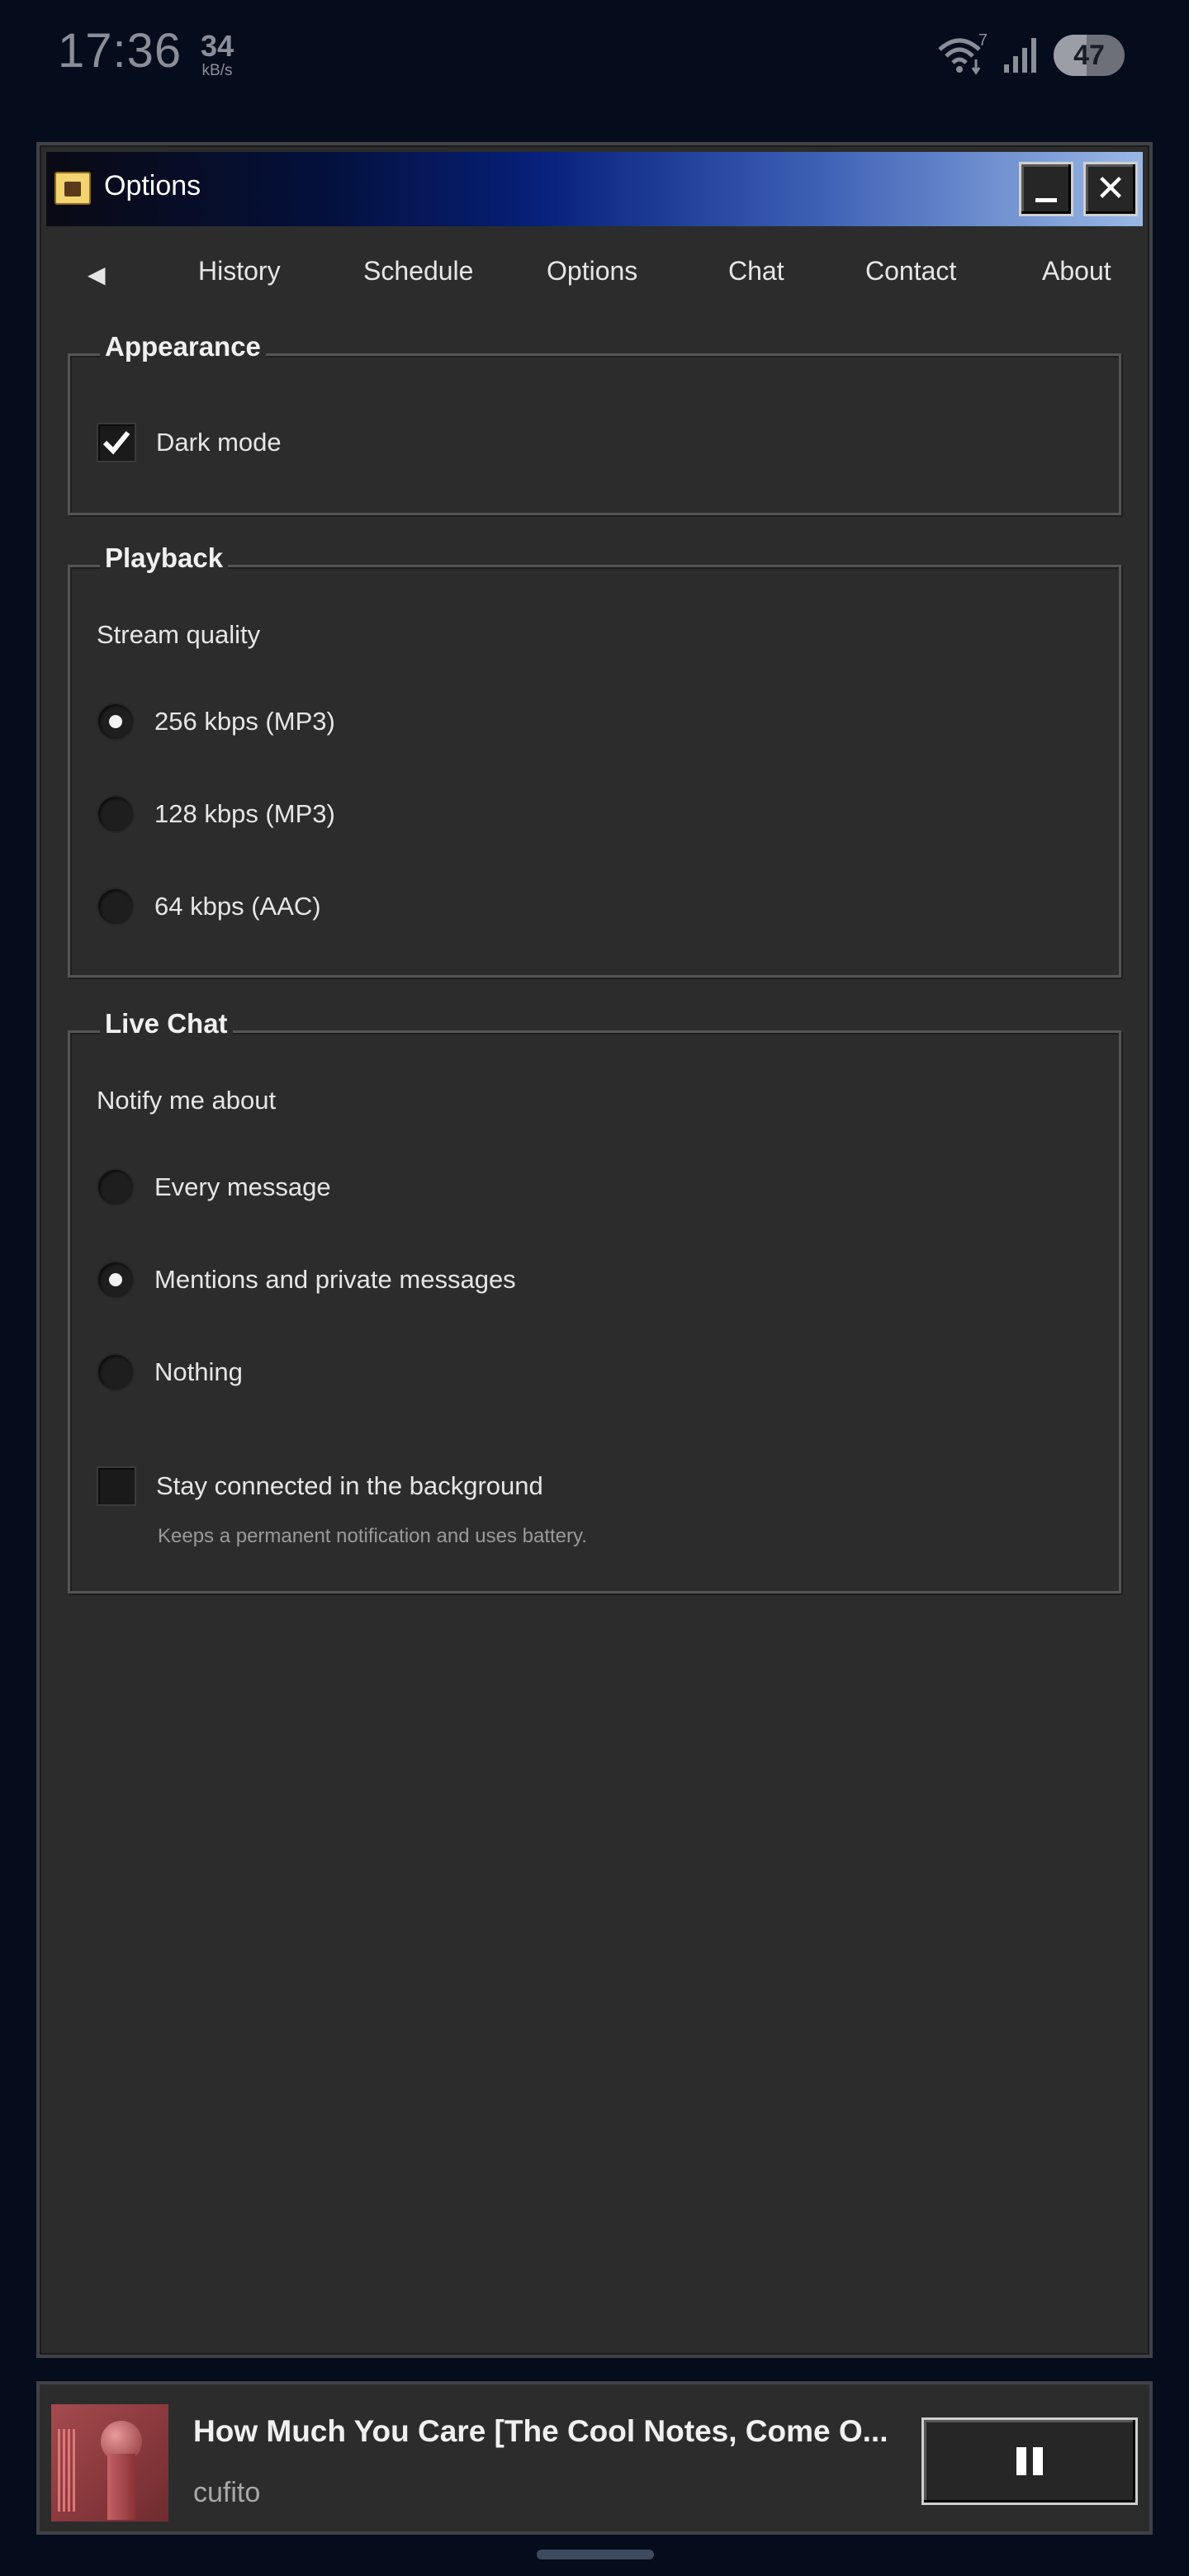 The image size is (1189, 2576). I want to click on battery-icon: 47, so click(1089, 55).